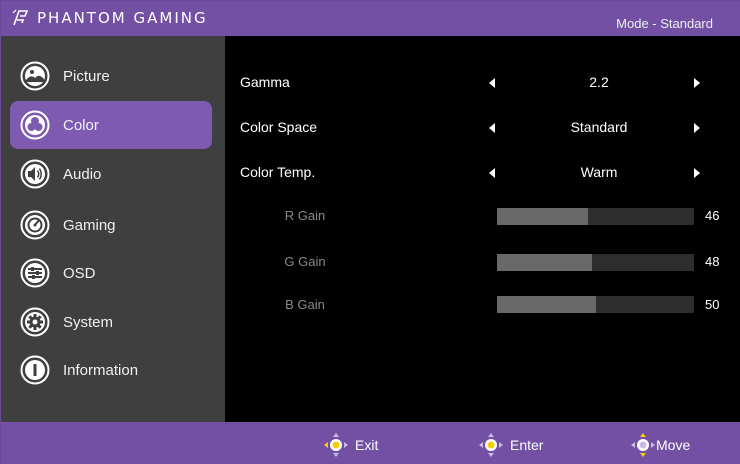 This screenshot has height=464, width=740. Describe the element at coordinates (599, 127) in the screenshot. I see `color-space-value: Standard` at that location.